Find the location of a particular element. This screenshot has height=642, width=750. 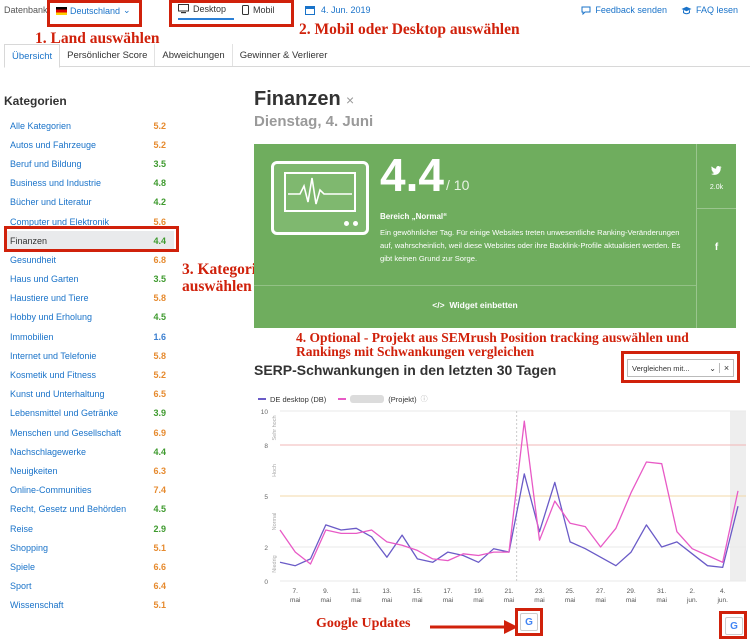

annotation-box-compare is located at coordinates (680, 367).